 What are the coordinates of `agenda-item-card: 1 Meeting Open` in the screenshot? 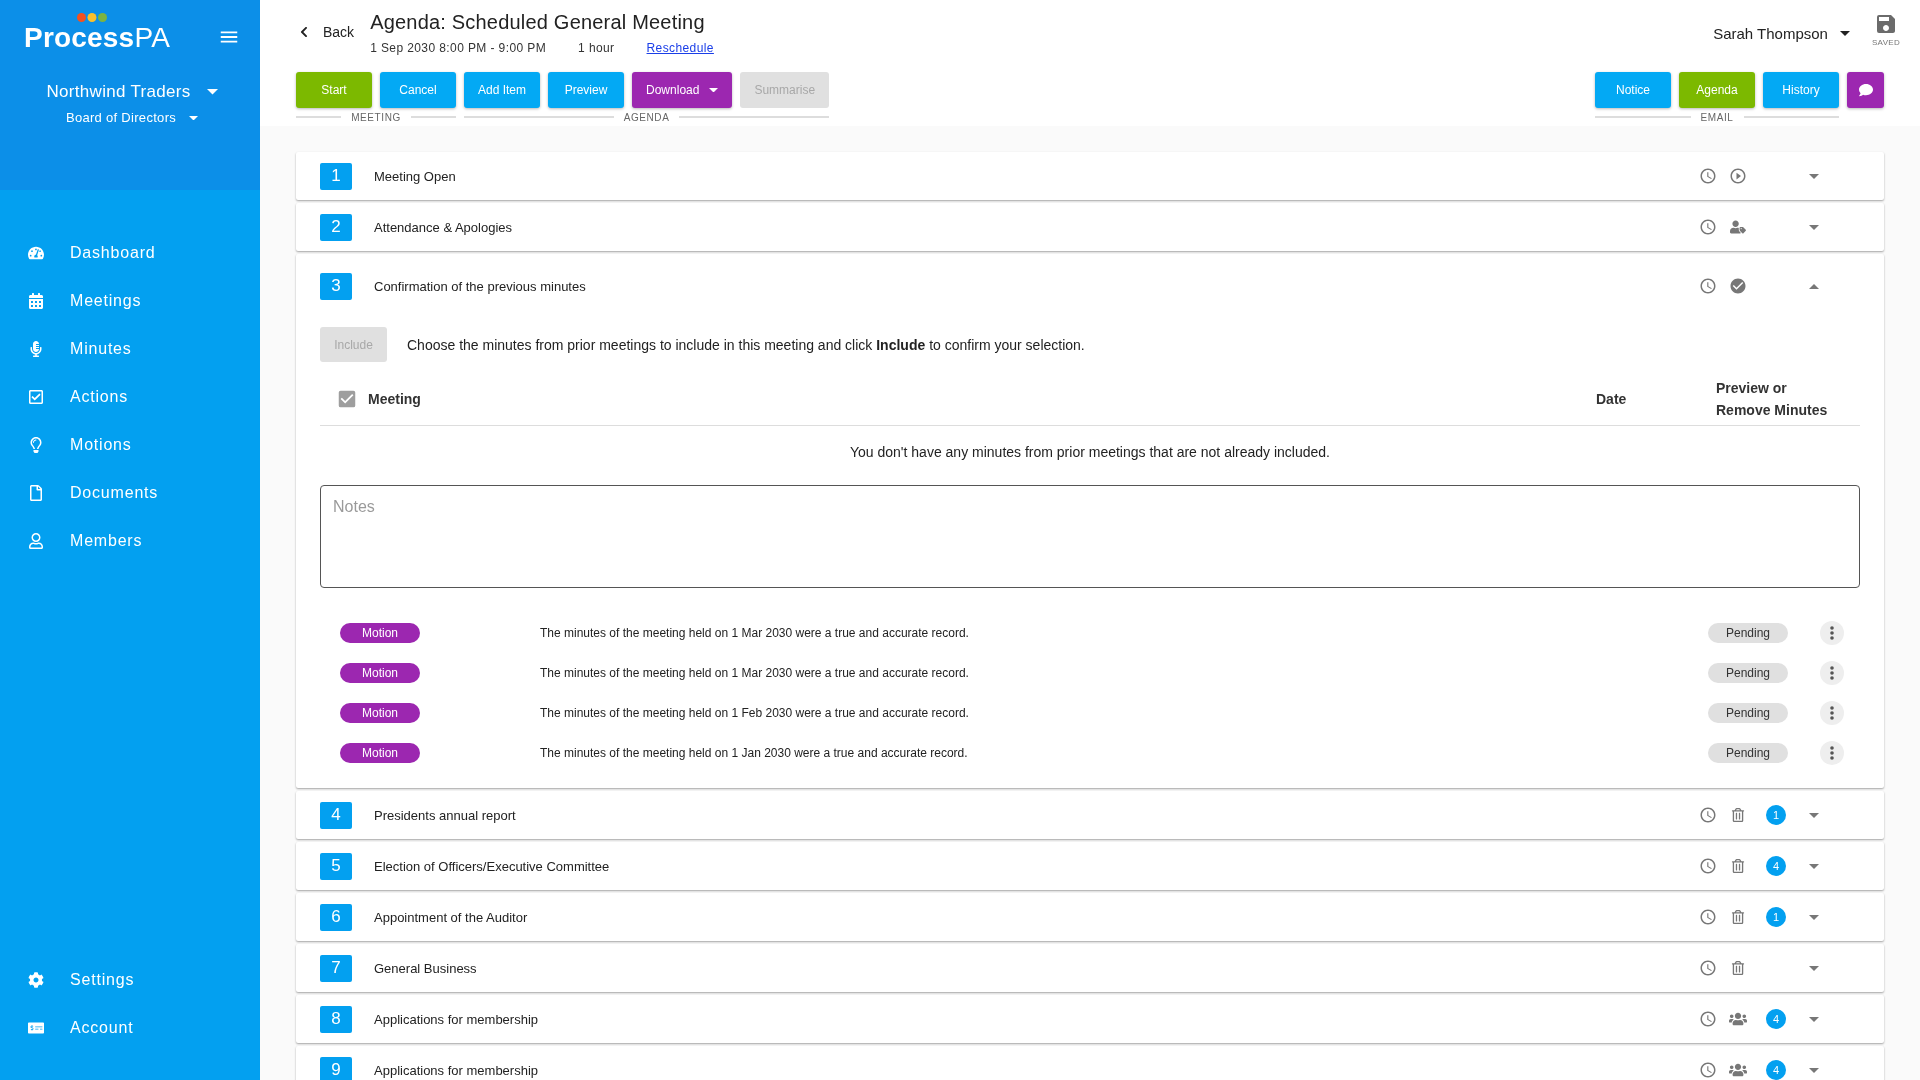 It's located at (1090, 176).